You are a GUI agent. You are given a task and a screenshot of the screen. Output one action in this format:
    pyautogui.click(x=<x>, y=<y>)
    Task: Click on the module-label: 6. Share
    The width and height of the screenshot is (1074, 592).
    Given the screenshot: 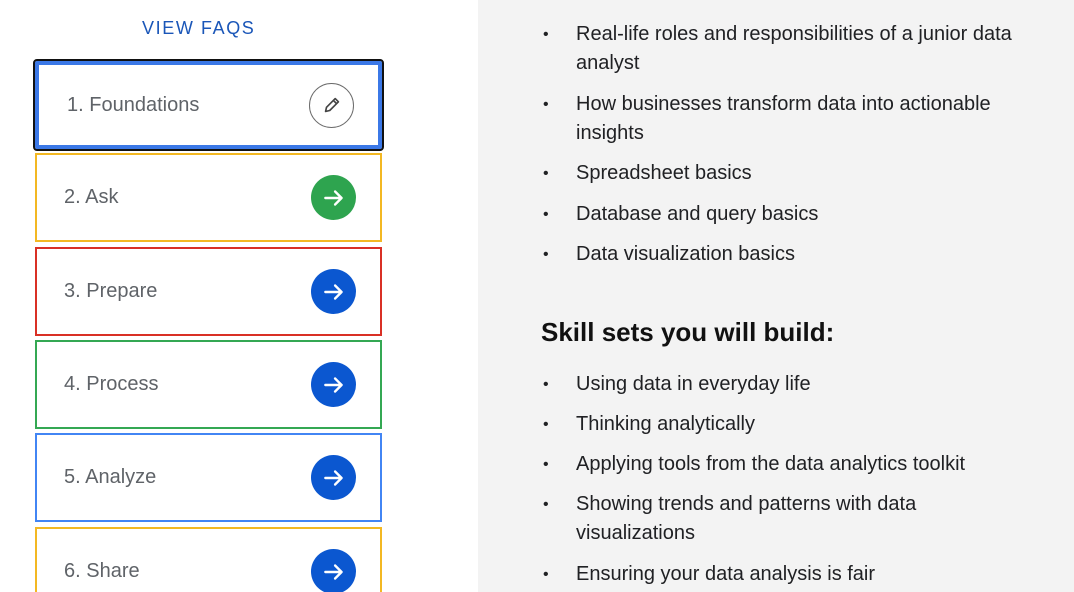 What is the action you would take?
    pyautogui.click(x=102, y=571)
    